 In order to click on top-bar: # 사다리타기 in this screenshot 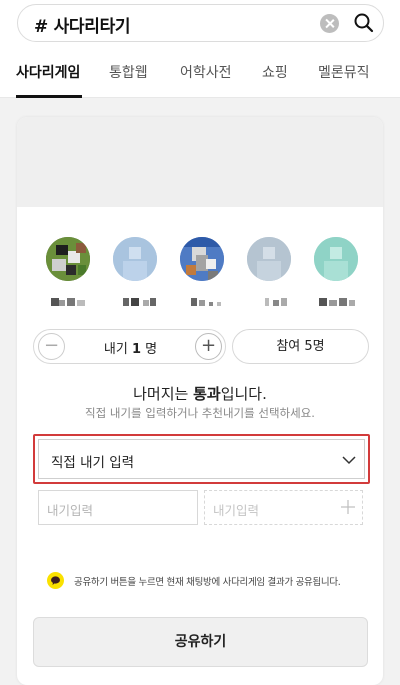, I will do `click(200, 26)`.